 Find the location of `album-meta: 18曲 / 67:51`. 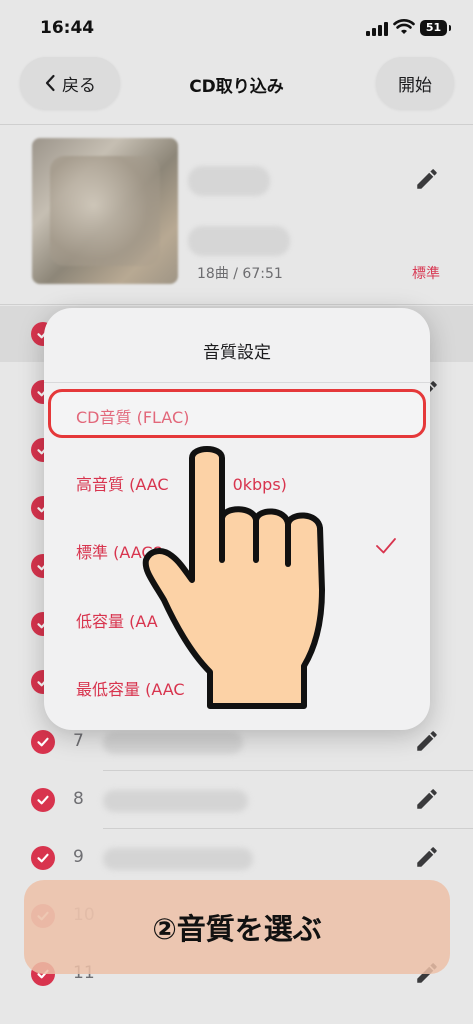

album-meta: 18曲 / 67:51 is located at coordinates (240, 274).